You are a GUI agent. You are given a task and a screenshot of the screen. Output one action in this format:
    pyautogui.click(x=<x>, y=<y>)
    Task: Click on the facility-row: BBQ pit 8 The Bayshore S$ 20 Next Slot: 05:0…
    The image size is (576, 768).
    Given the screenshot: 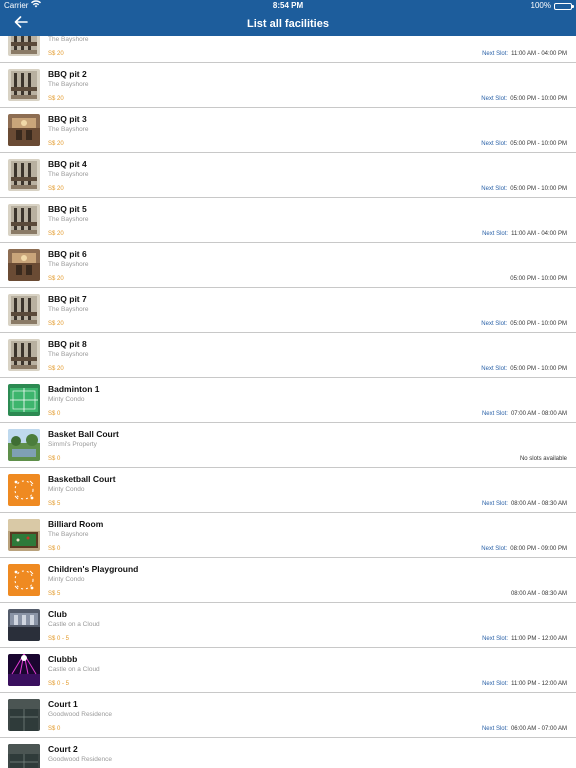 What is the action you would take?
    pyautogui.click(x=288, y=355)
    